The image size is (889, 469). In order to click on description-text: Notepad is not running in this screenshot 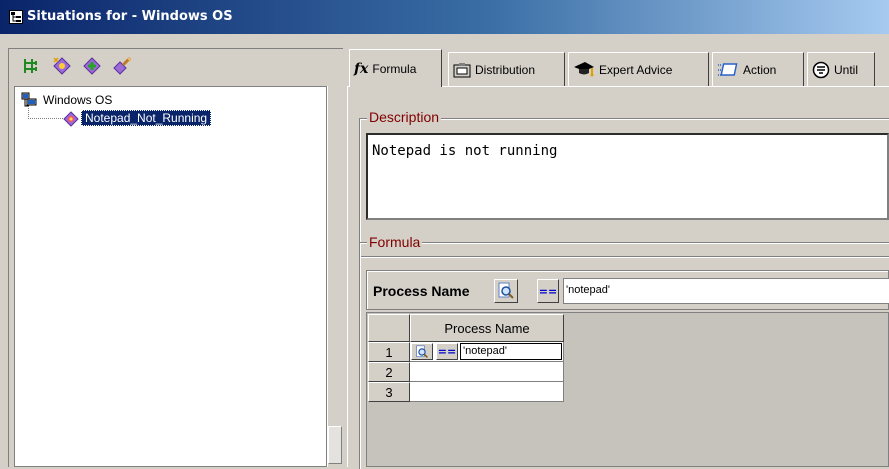, I will do `click(627, 176)`.